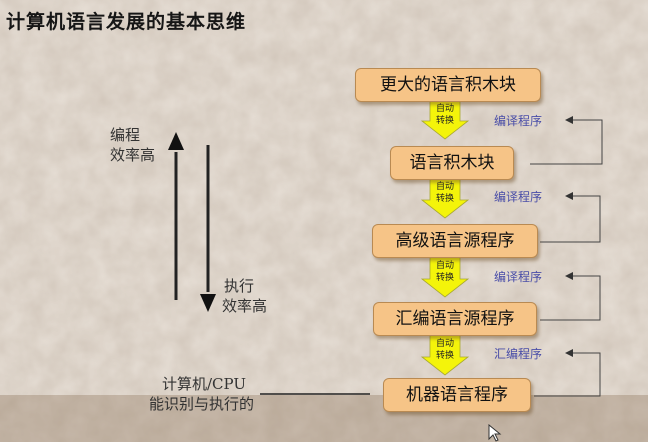 The image size is (648, 442). I want to click on box-blocks: 语言积木块, so click(452, 163).